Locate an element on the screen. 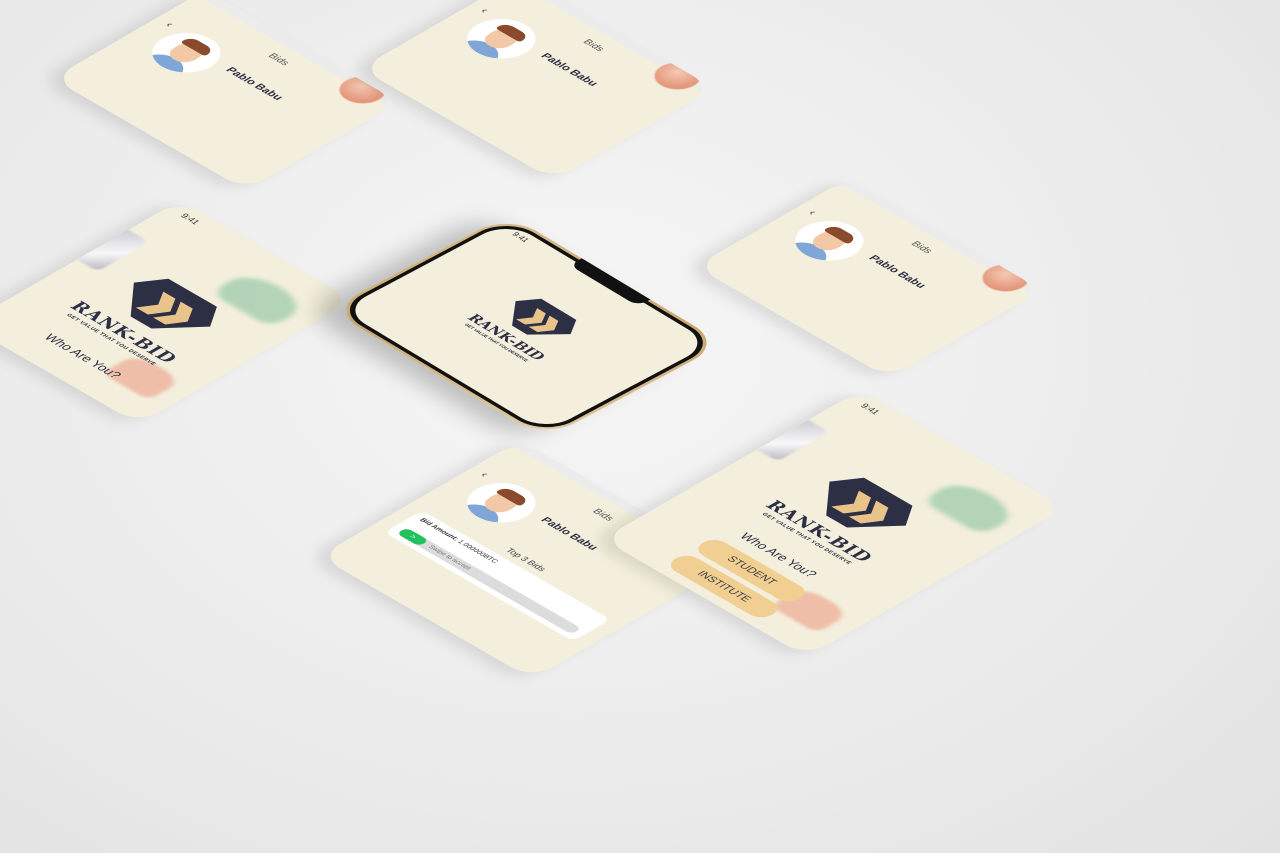 This screenshot has width=1280, height=853. bids-ongoing-card-top: Bids ‹ Pablo Babu is located at coordinates (225, 95).